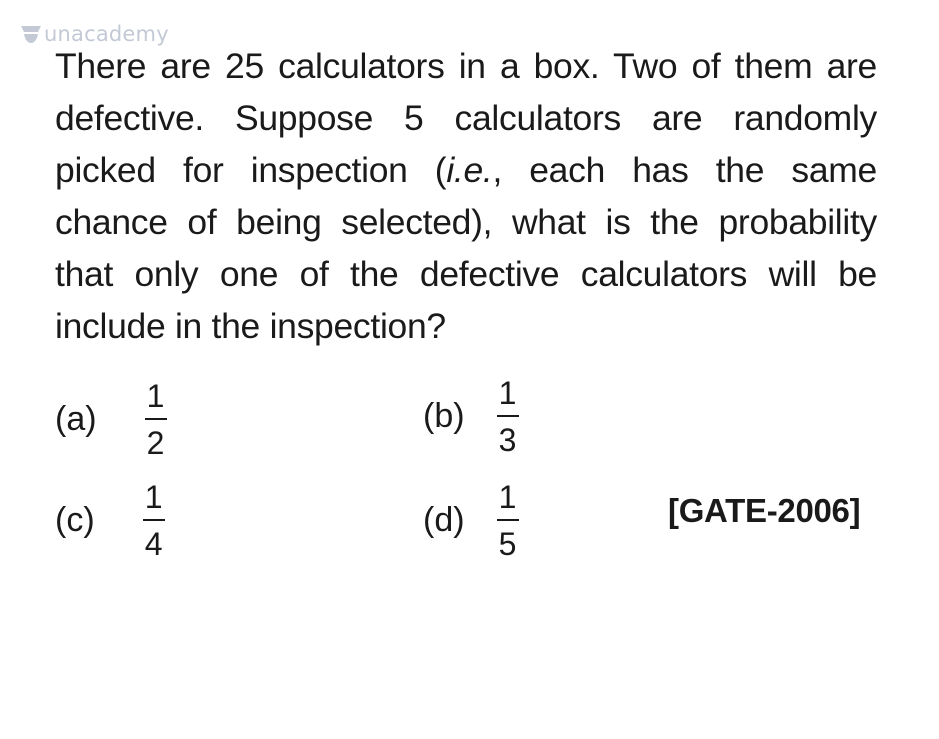 The width and height of the screenshot is (939, 739). I want to click on italic-phrase: i.e., so click(469, 170).